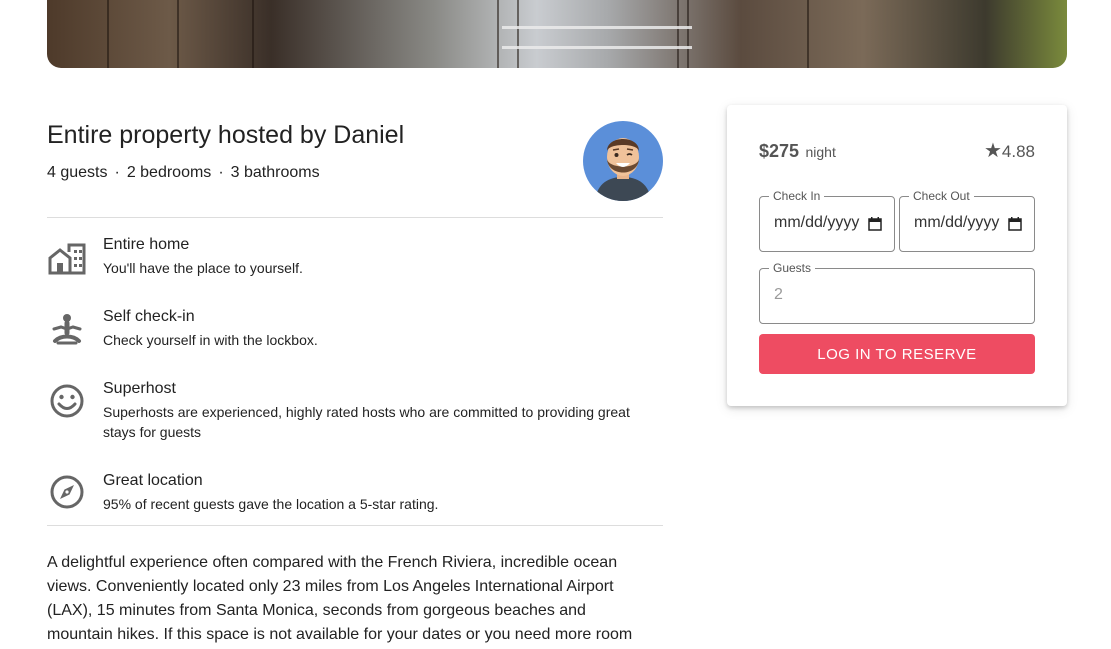 The image size is (1111, 649). Describe the element at coordinates (792, 268) in the screenshot. I see `guests-label: Guests` at that location.